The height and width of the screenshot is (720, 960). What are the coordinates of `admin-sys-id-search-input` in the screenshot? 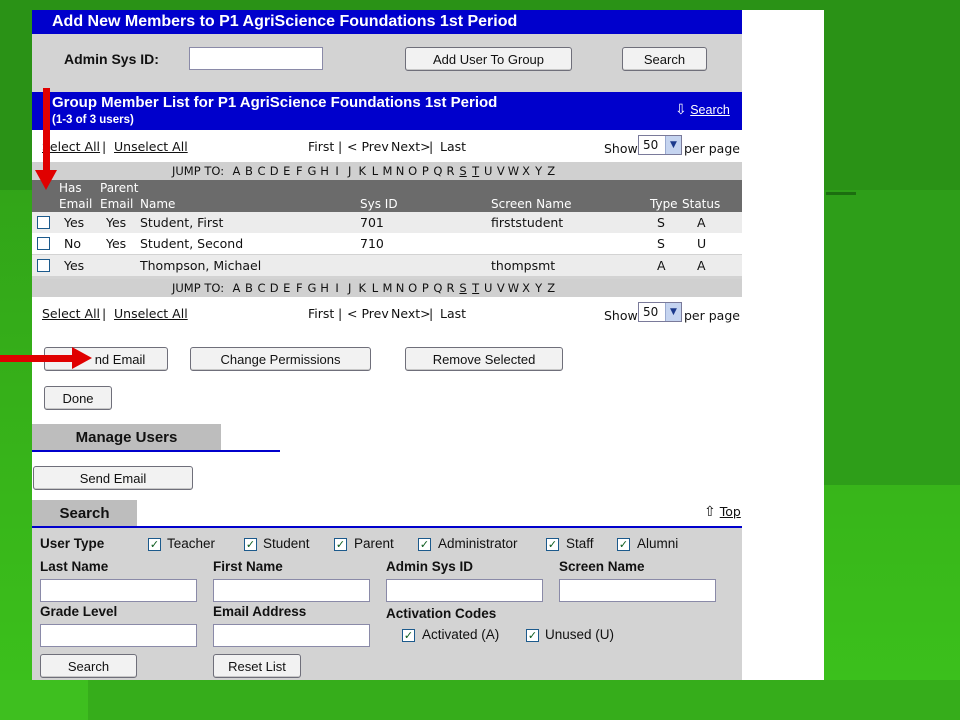 It's located at (464, 590).